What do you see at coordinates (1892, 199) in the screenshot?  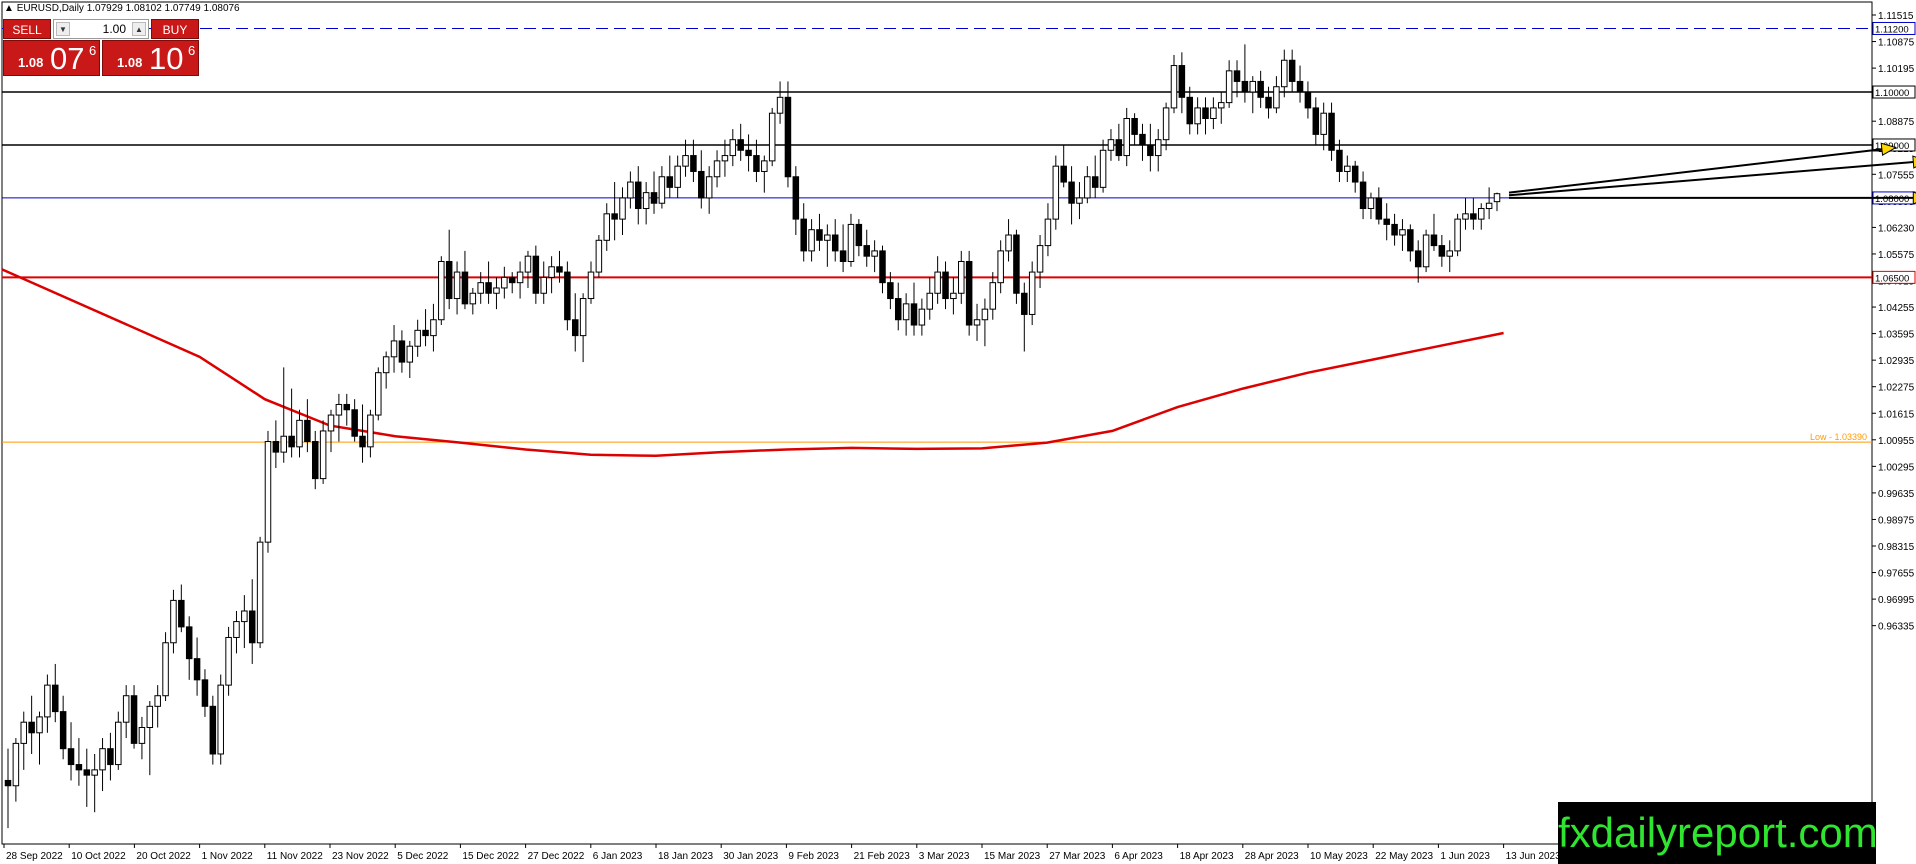 I see `level-price-label: 1.08000` at bounding box center [1892, 199].